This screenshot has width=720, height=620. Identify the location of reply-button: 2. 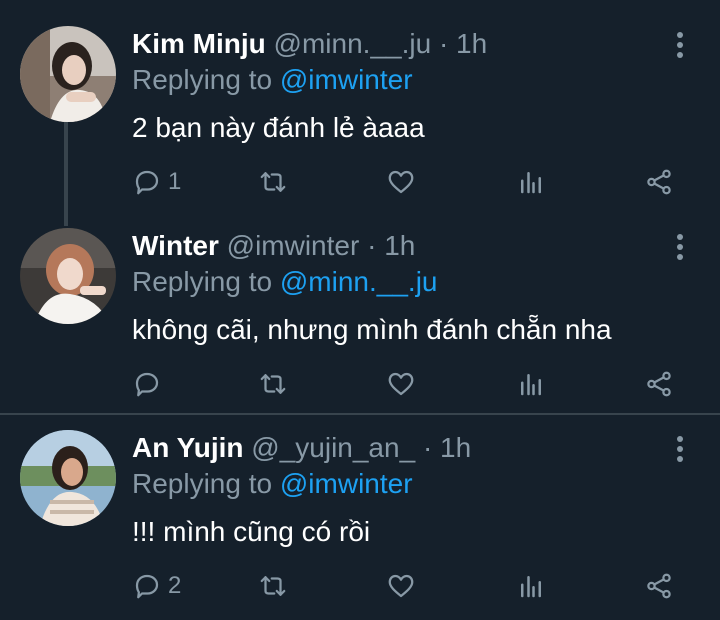
(156, 586).